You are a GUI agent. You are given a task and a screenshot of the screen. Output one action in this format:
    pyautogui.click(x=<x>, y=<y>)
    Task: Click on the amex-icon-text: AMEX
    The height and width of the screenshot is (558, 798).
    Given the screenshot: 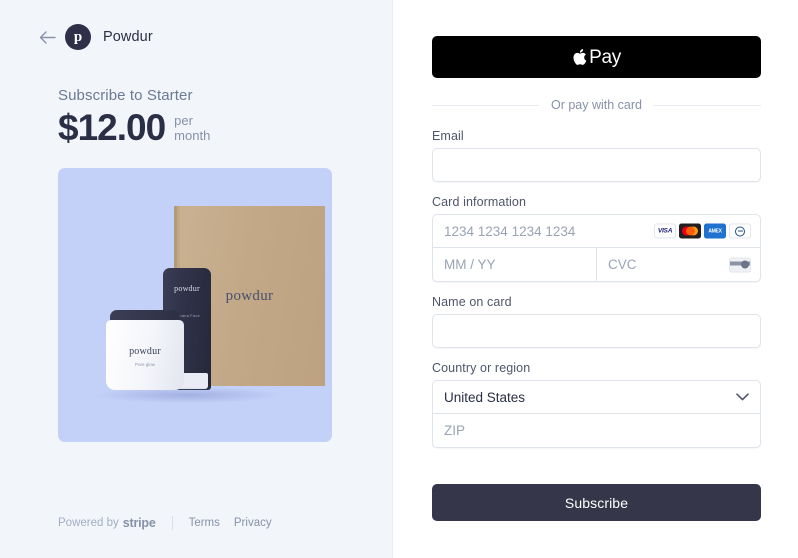 What is the action you would take?
    pyautogui.click(x=715, y=231)
    